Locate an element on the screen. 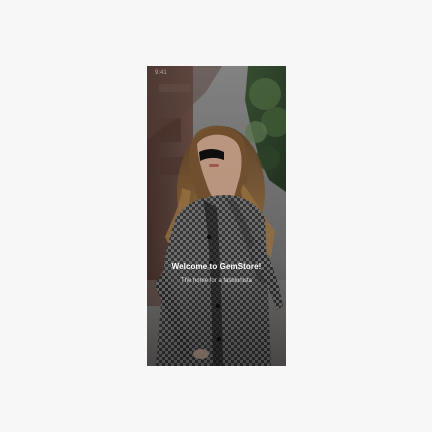  welcome-subtitle: The home for a fashionista is located at coordinates (216, 281).